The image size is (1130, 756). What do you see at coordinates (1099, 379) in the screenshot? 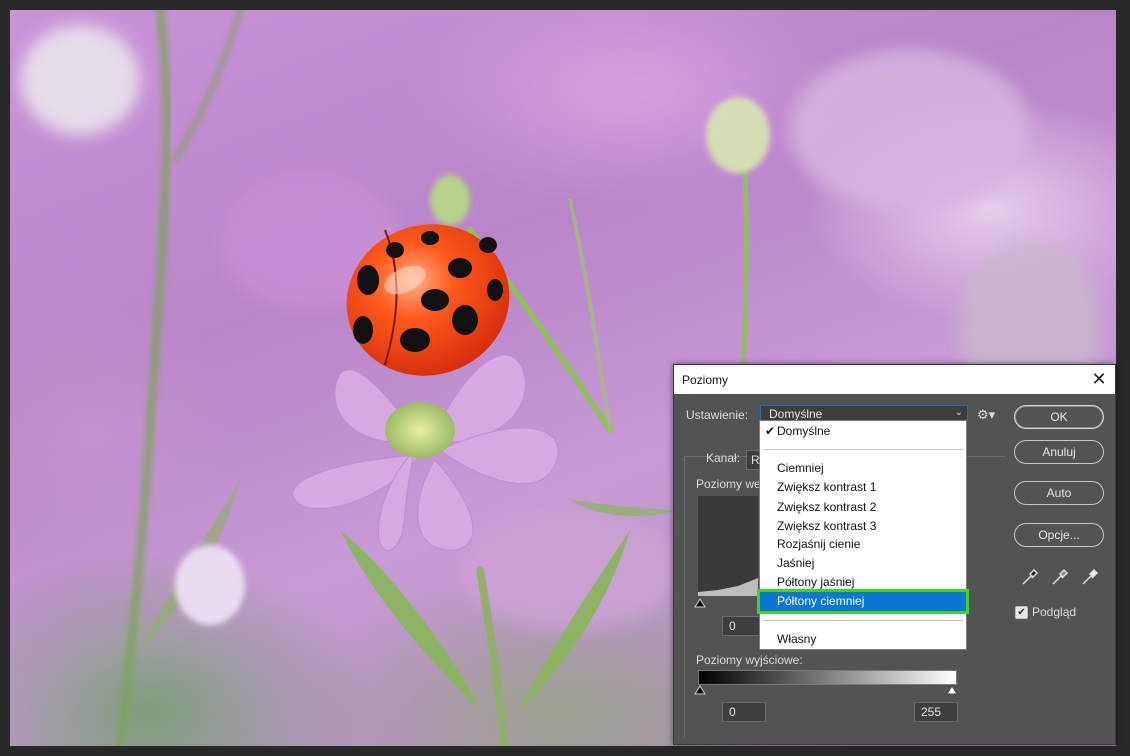
I see `close-icon: ✕` at bounding box center [1099, 379].